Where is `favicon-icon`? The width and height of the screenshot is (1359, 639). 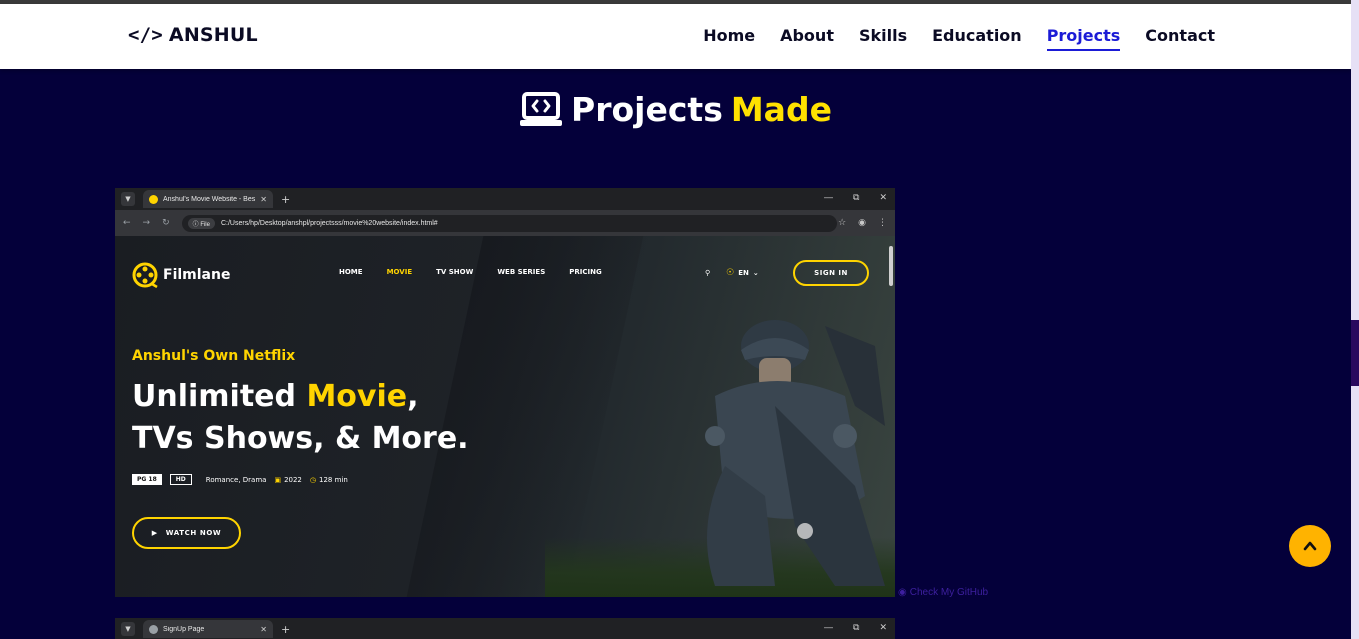
favicon-icon is located at coordinates (153, 199).